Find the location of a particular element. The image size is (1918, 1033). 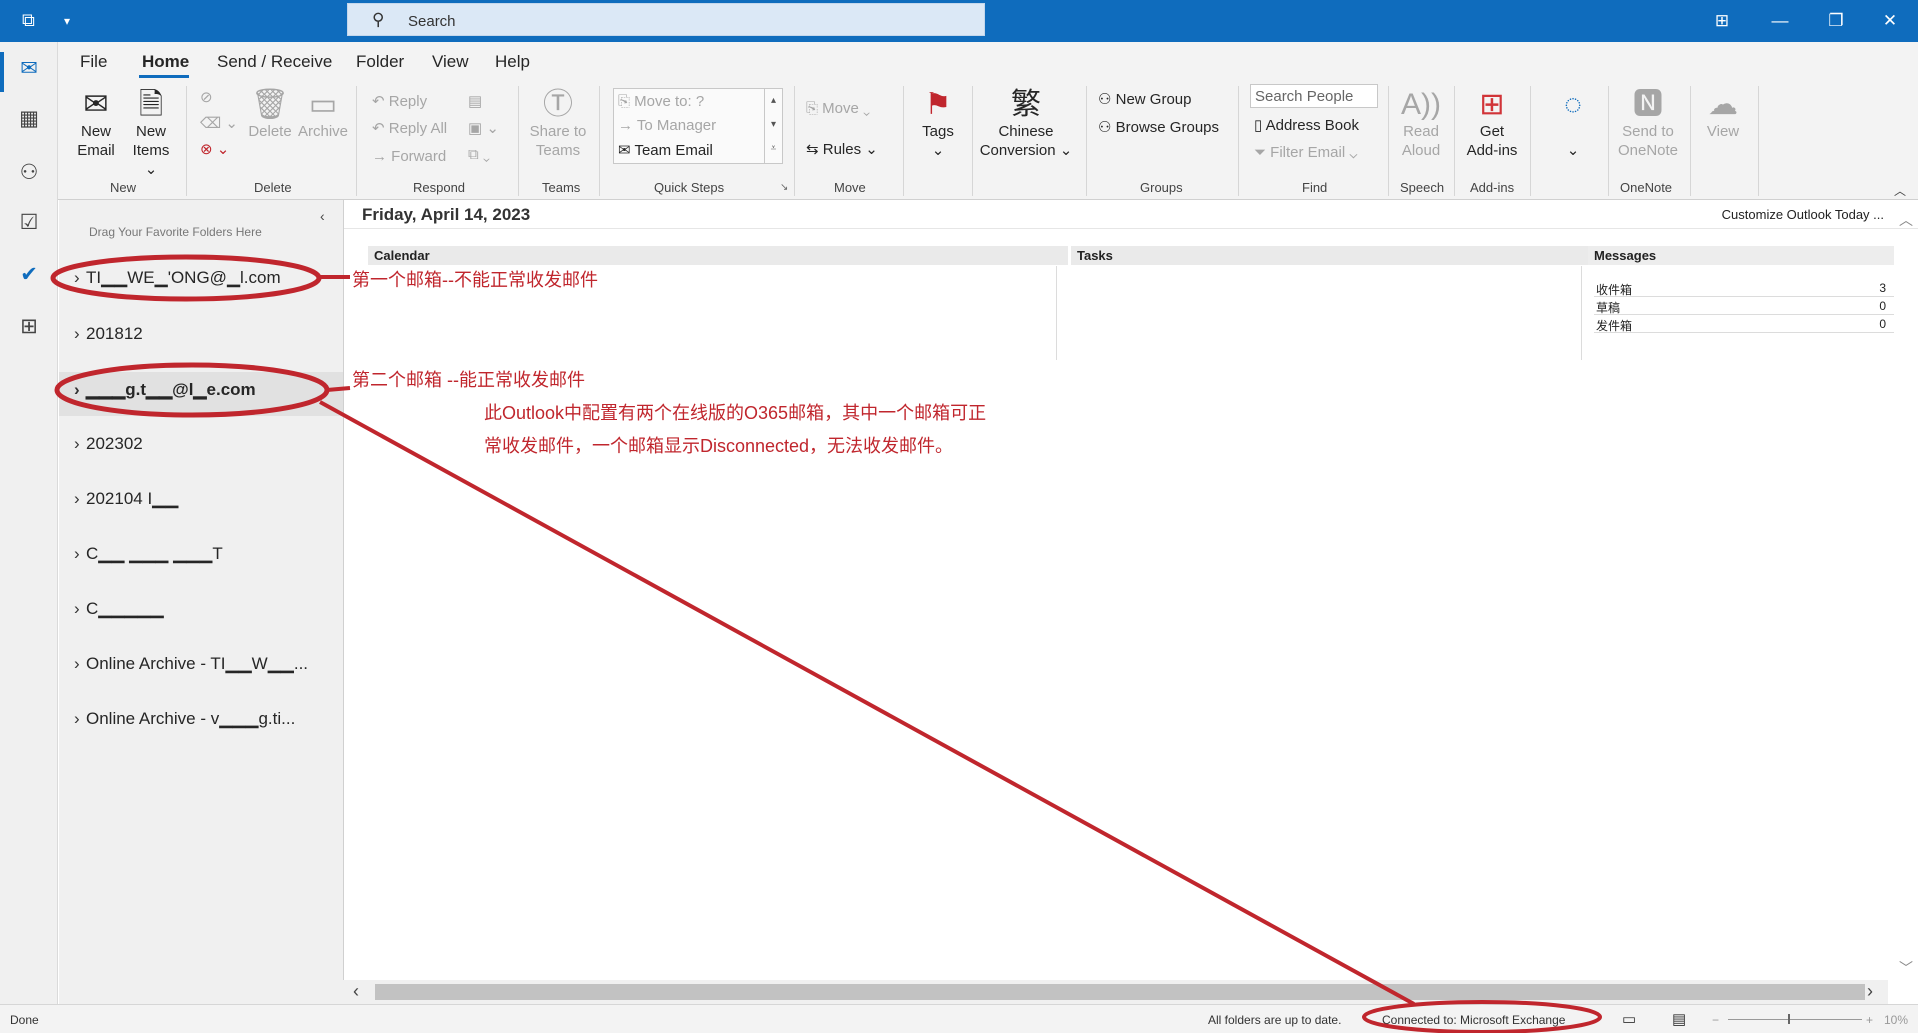

annotation-second-mailbox: 第二个邮箱 --能正常收发邮件 is located at coordinates (468, 380).